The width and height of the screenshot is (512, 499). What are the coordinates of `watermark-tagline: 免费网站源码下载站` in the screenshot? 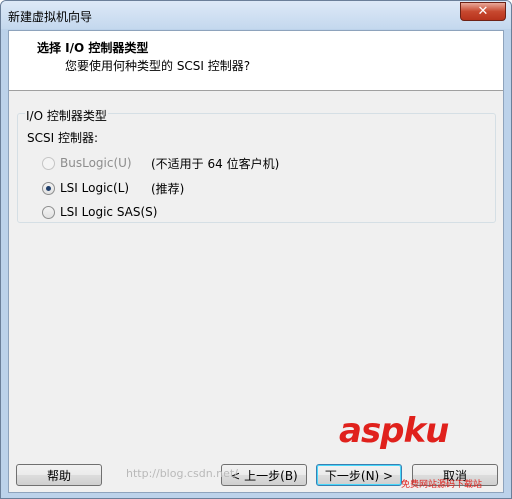 It's located at (442, 485).